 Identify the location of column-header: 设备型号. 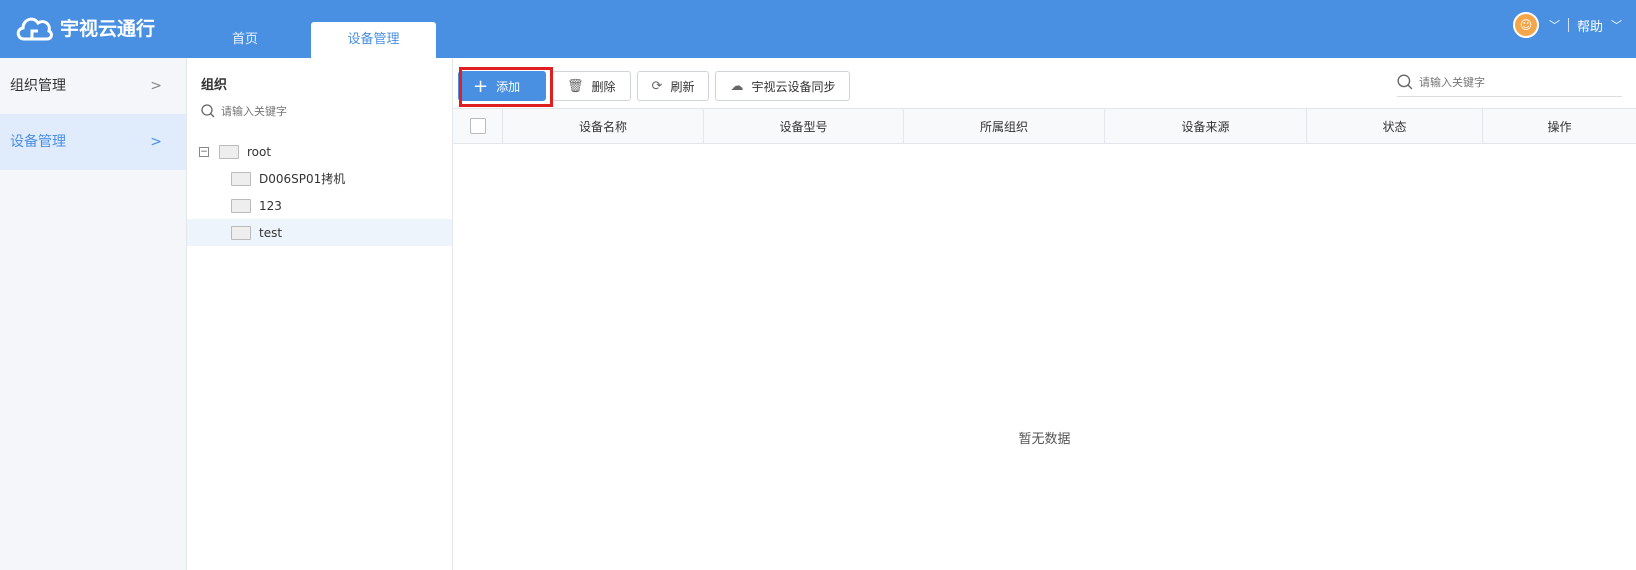
(804, 126).